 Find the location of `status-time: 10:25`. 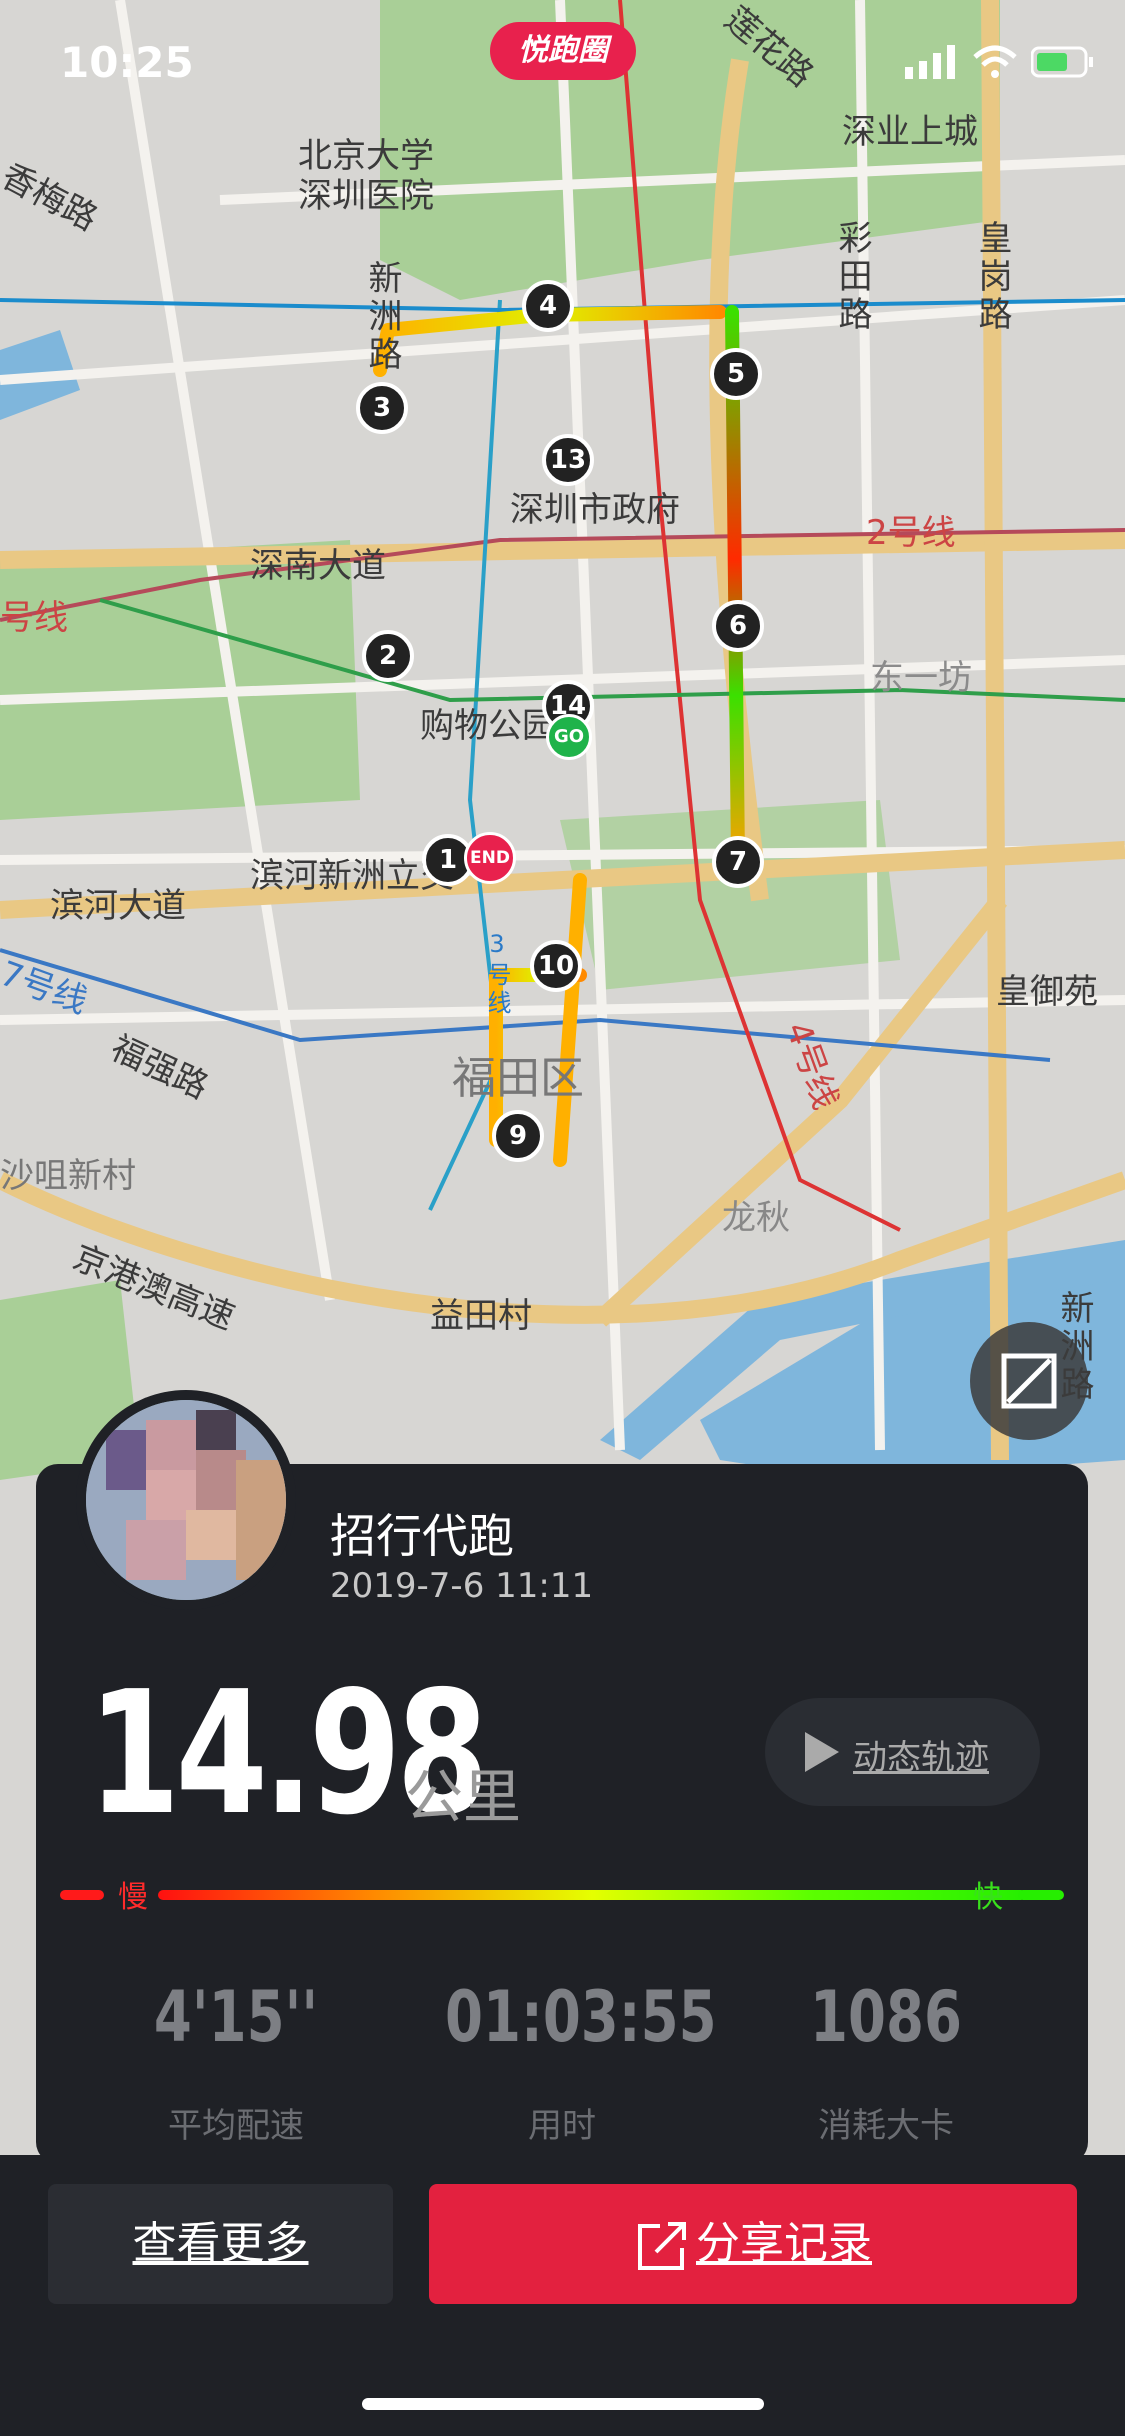

status-time: 10:25 is located at coordinates (127, 62).